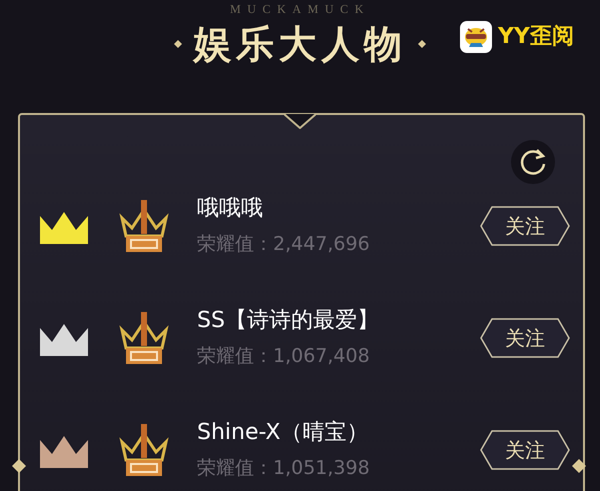 The height and width of the screenshot is (491, 600). I want to click on logo-text: YY歪阅, so click(536, 37).